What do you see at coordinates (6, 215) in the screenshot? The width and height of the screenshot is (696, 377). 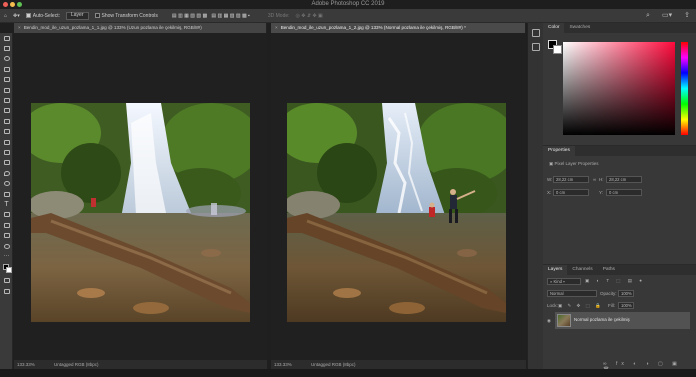 I see `path-selection-tool` at bounding box center [6, 215].